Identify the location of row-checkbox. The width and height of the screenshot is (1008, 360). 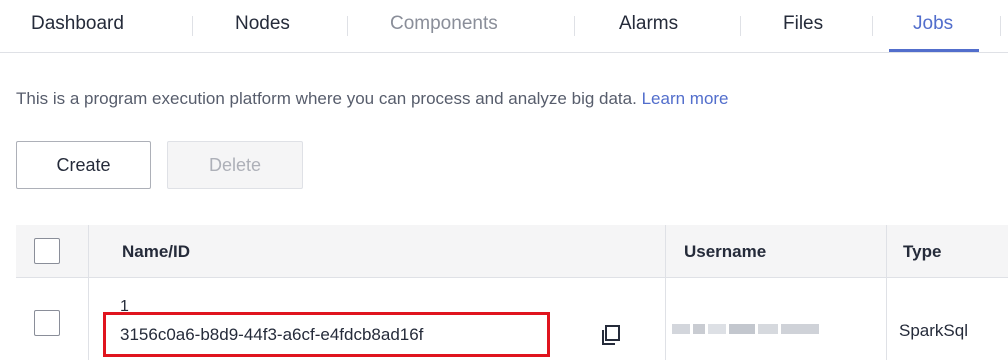
(47, 323).